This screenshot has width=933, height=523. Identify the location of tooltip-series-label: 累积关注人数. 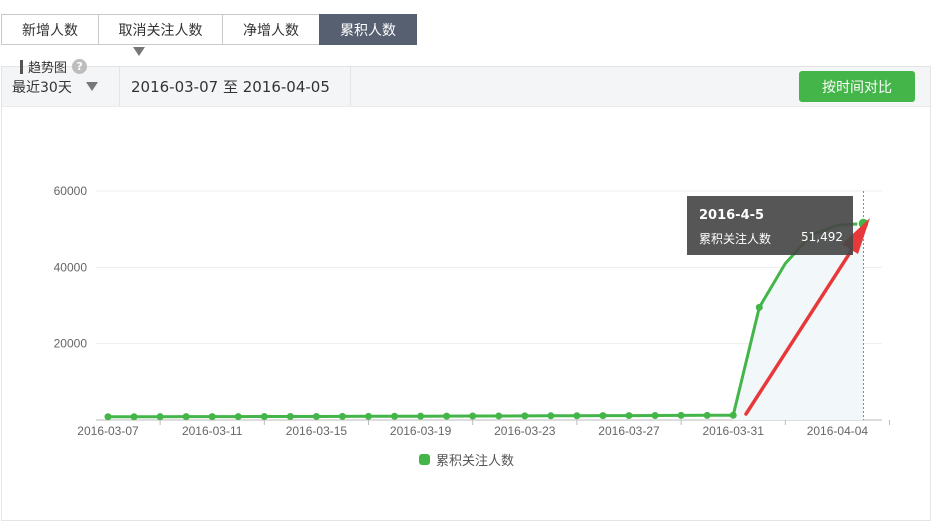
(735, 239).